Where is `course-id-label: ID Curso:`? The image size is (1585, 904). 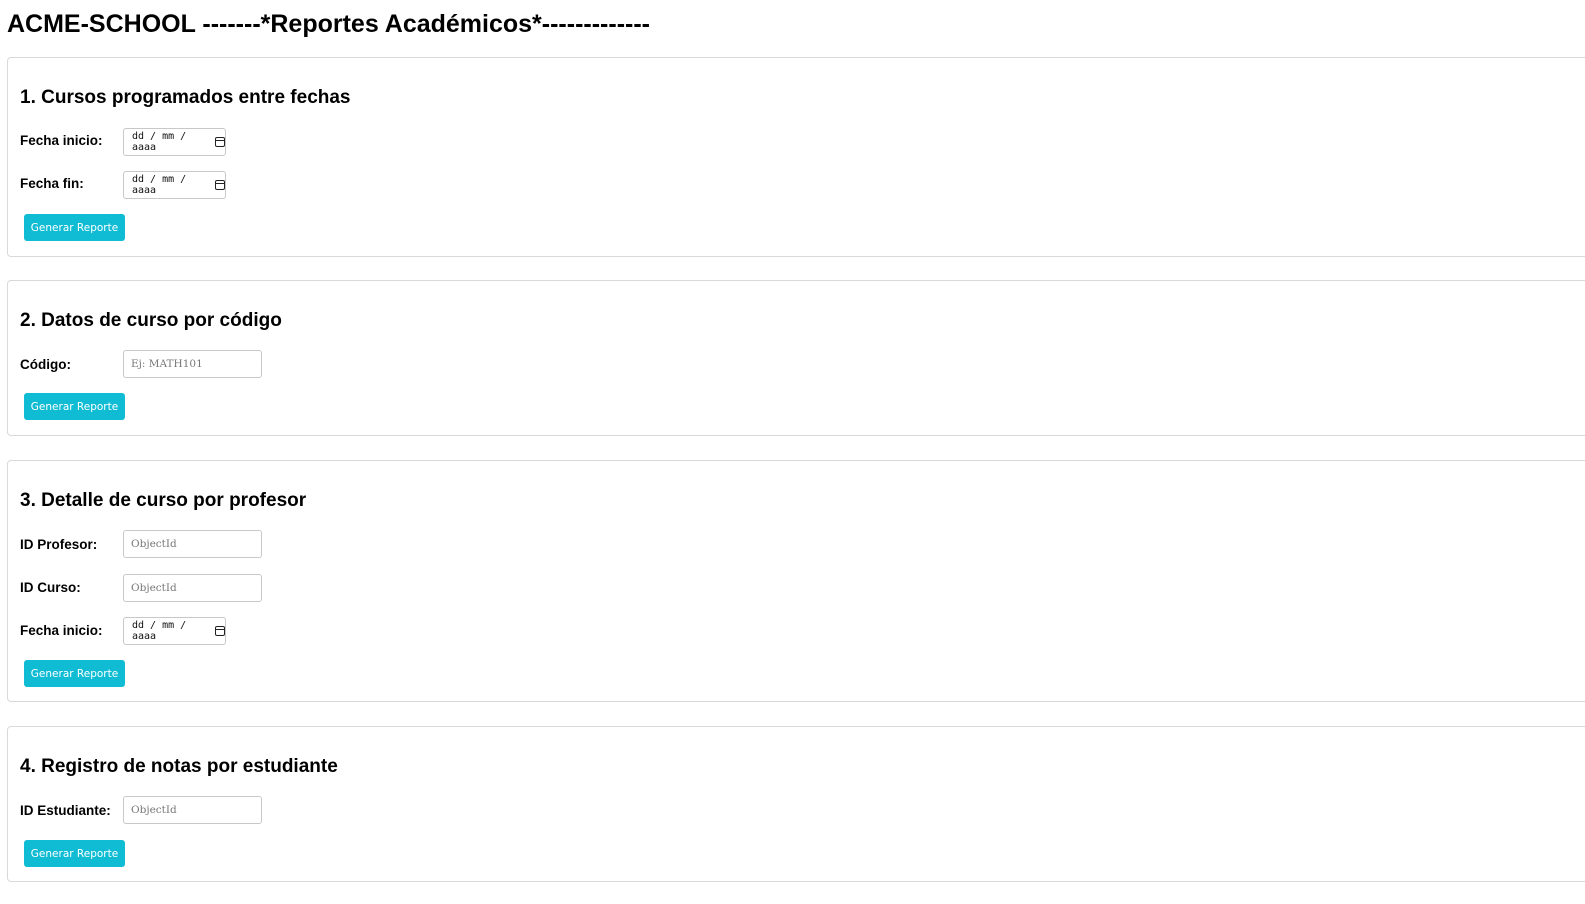 course-id-label: ID Curso: is located at coordinates (50, 587).